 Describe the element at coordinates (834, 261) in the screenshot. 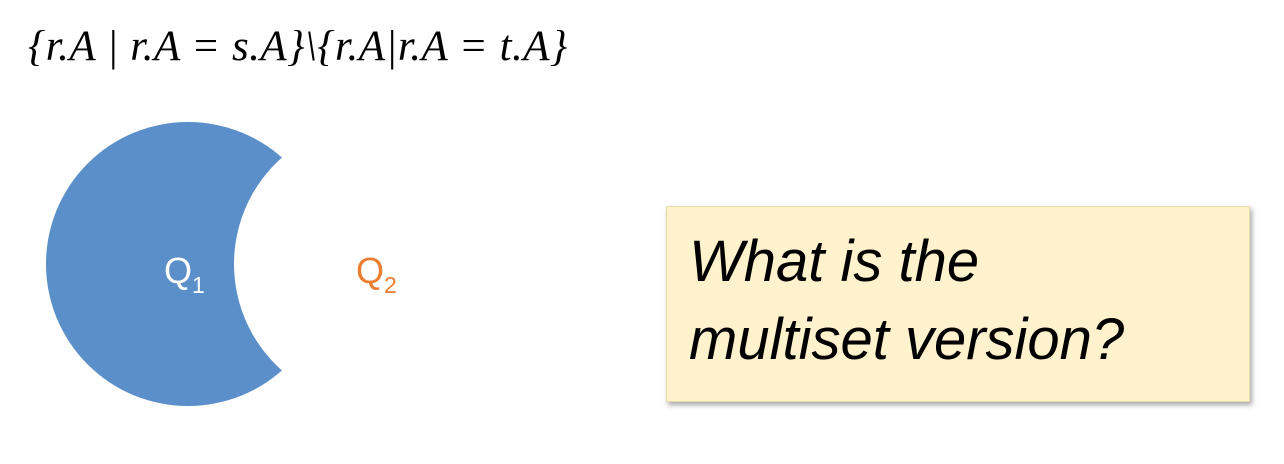

I see `callout-line-1: What is the` at that location.